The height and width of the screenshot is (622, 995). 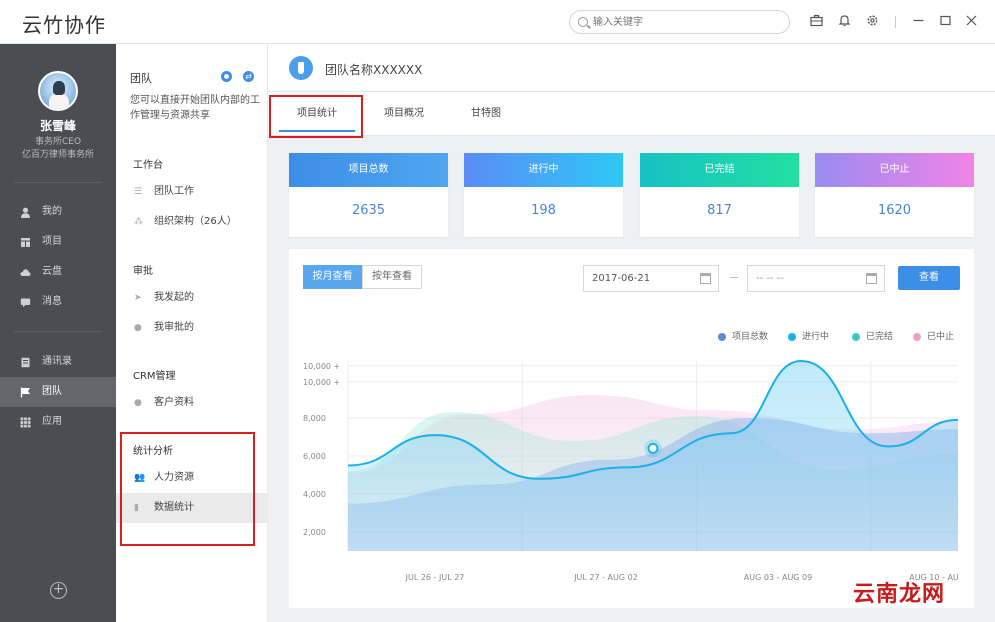 What do you see at coordinates (195, 221) in the screenshot?
I see `panel-item-label: 组织架构（26人）` at bounding box center [195, 221].